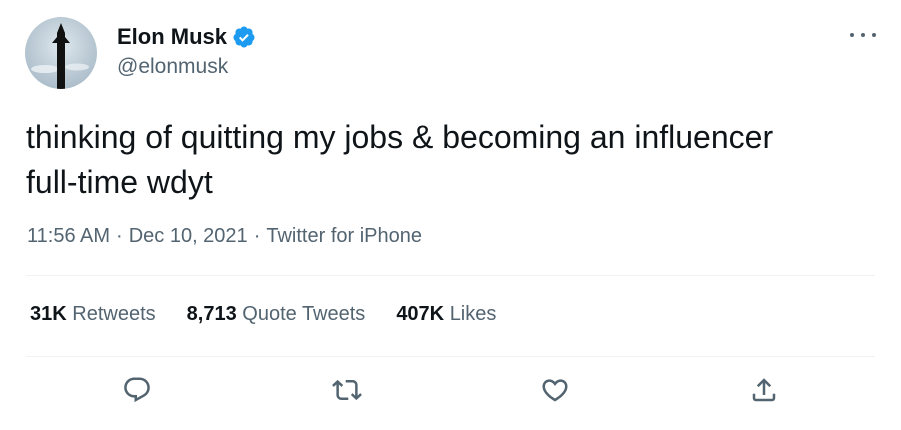 This screenshot has width=901, height=430. Describe the element at coordinates (172, 37) in the screenshot. I see `author-name: Elon Musk` at that location.